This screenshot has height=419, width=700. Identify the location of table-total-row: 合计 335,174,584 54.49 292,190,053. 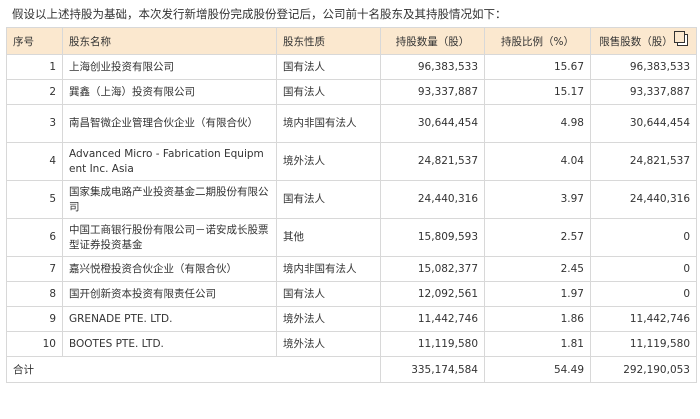
(351, 369).